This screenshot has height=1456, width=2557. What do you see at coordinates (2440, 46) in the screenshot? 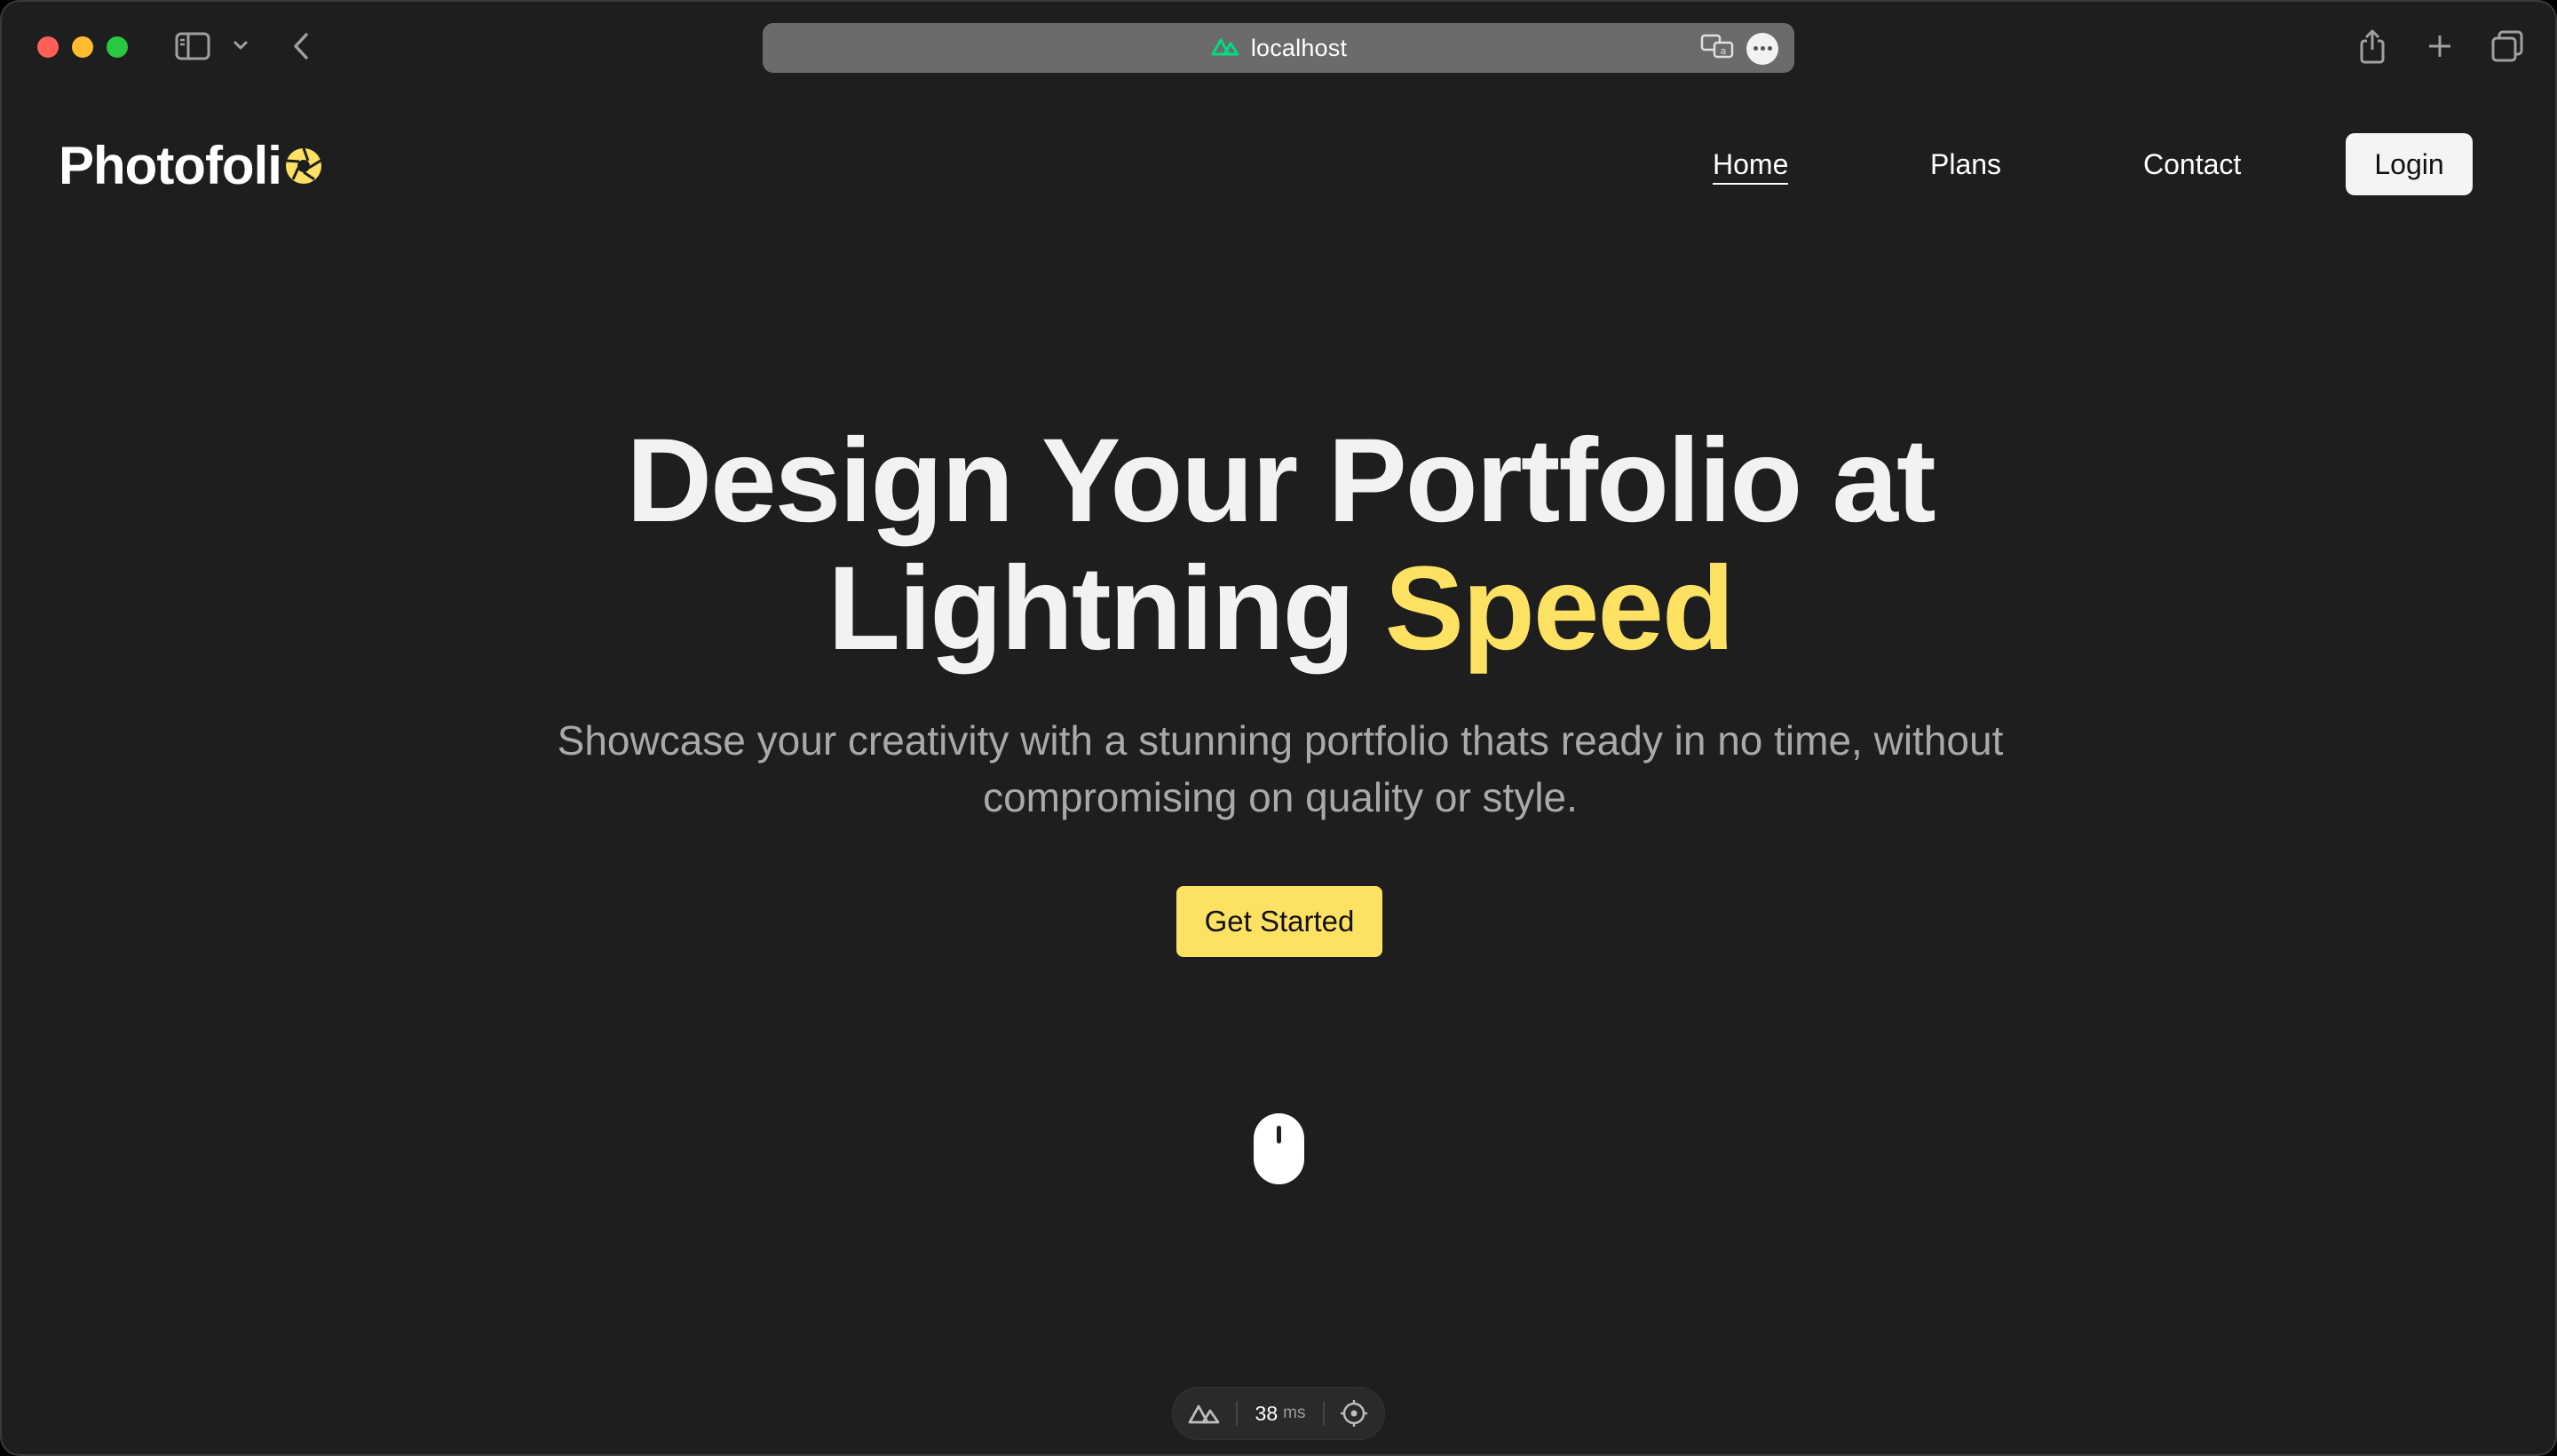
I see `new-tab-plus-icon` at bounding box center [2440, 46].